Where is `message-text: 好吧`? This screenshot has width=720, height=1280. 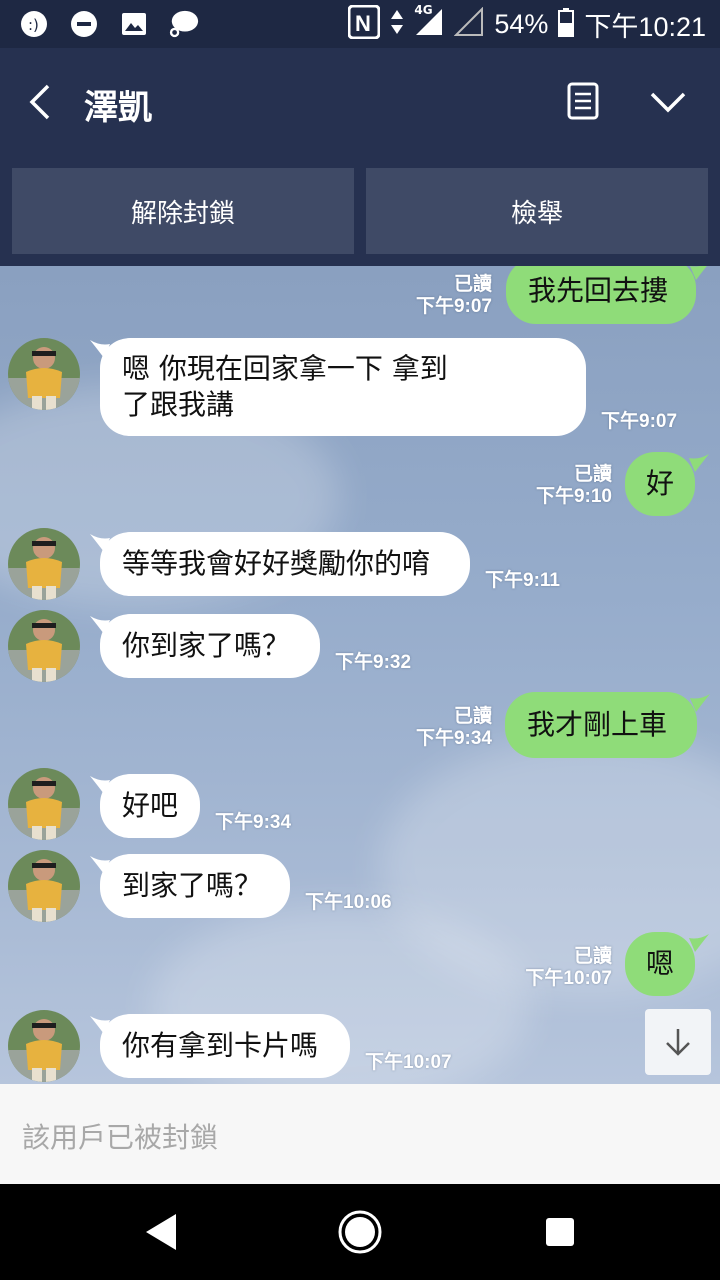
message-text: 好吧 is located at coordinates (150, 805).